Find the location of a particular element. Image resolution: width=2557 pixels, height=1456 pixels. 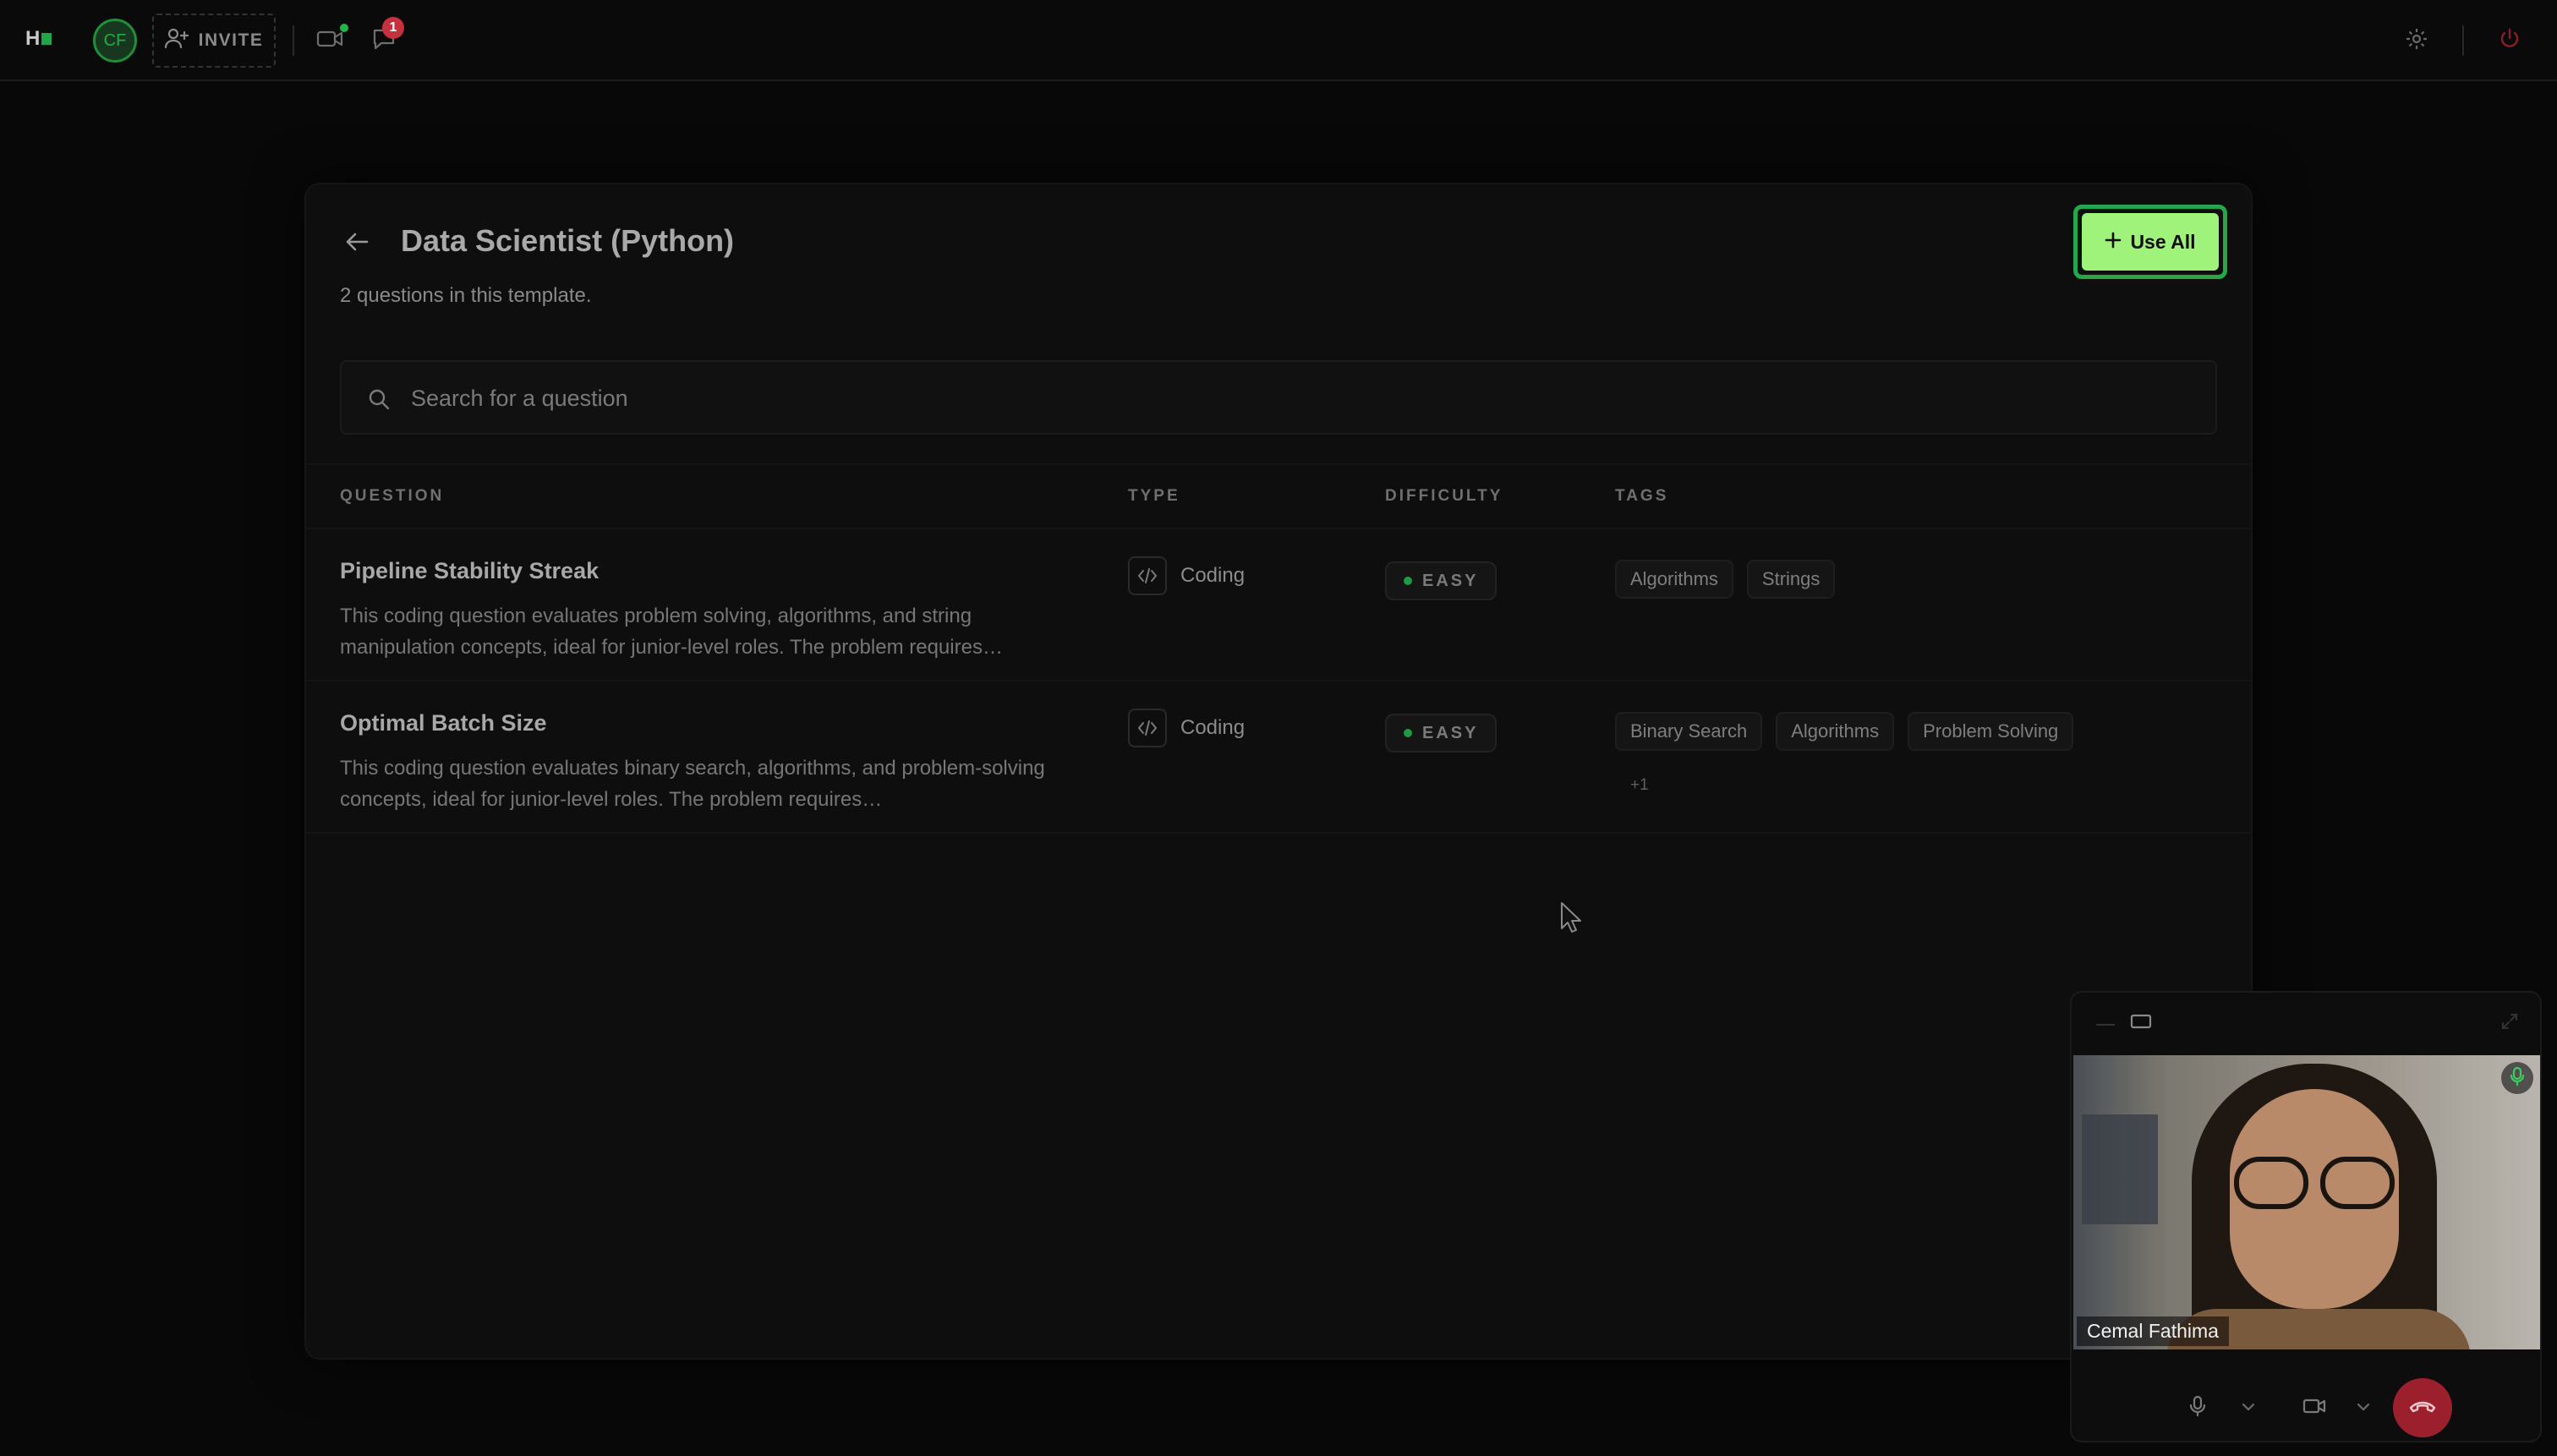

camera-toggle-button is located at coordinates (2314, 1408).